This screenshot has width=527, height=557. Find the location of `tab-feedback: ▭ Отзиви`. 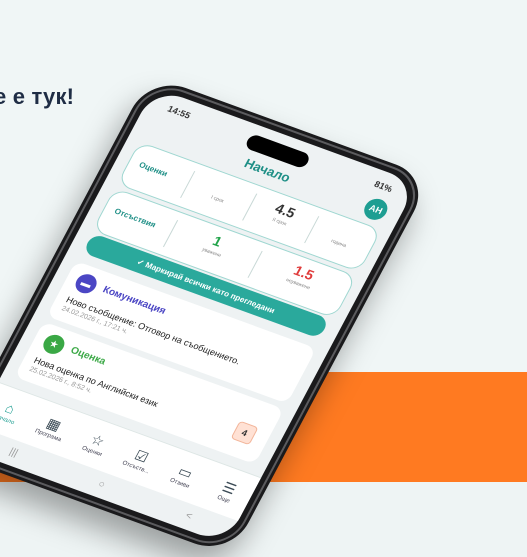

tab-feedback: ▭ Отзиви is located at coordinates (183, 476).